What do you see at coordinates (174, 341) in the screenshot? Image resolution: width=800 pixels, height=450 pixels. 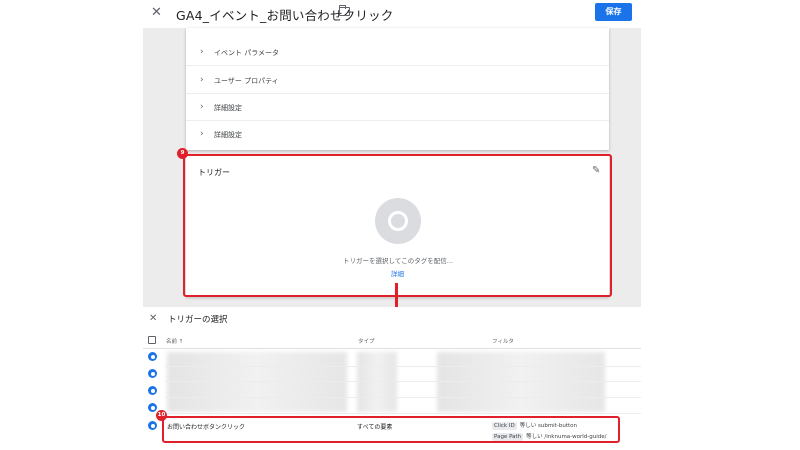 I see `column-header-name: 名前 ↑` at bounding box center [174, 341].